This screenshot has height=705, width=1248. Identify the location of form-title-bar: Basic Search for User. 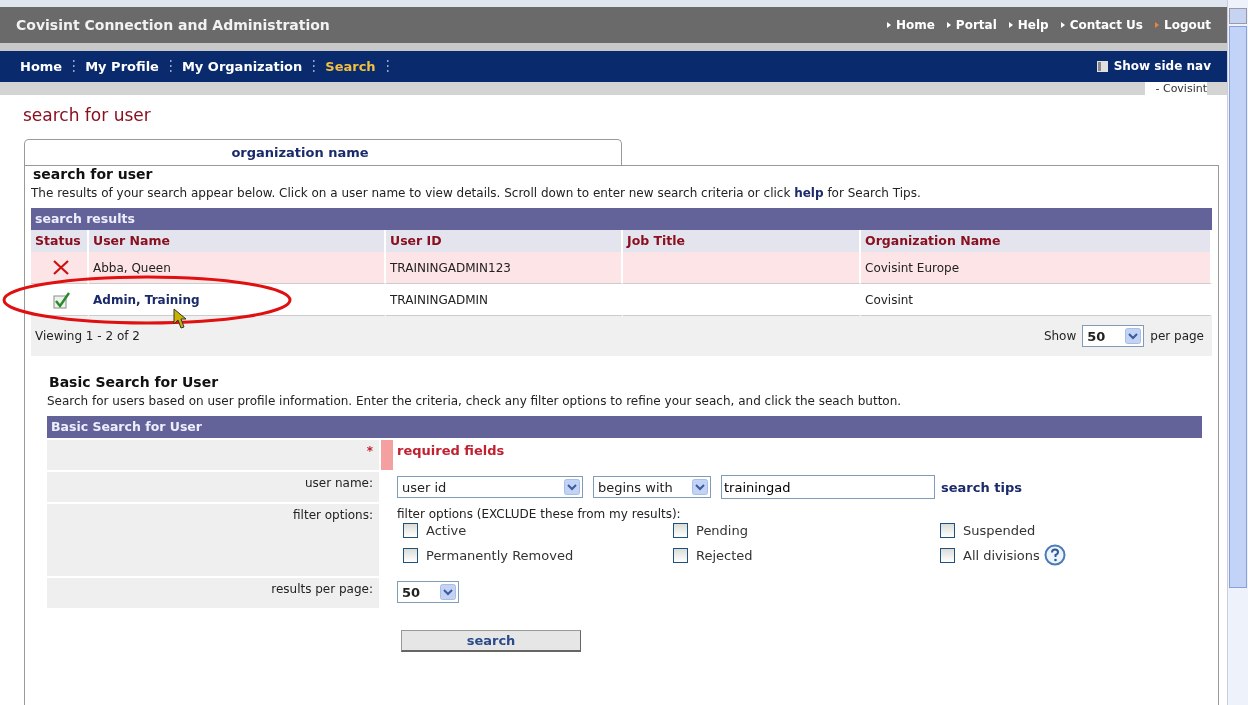
(624, 427).